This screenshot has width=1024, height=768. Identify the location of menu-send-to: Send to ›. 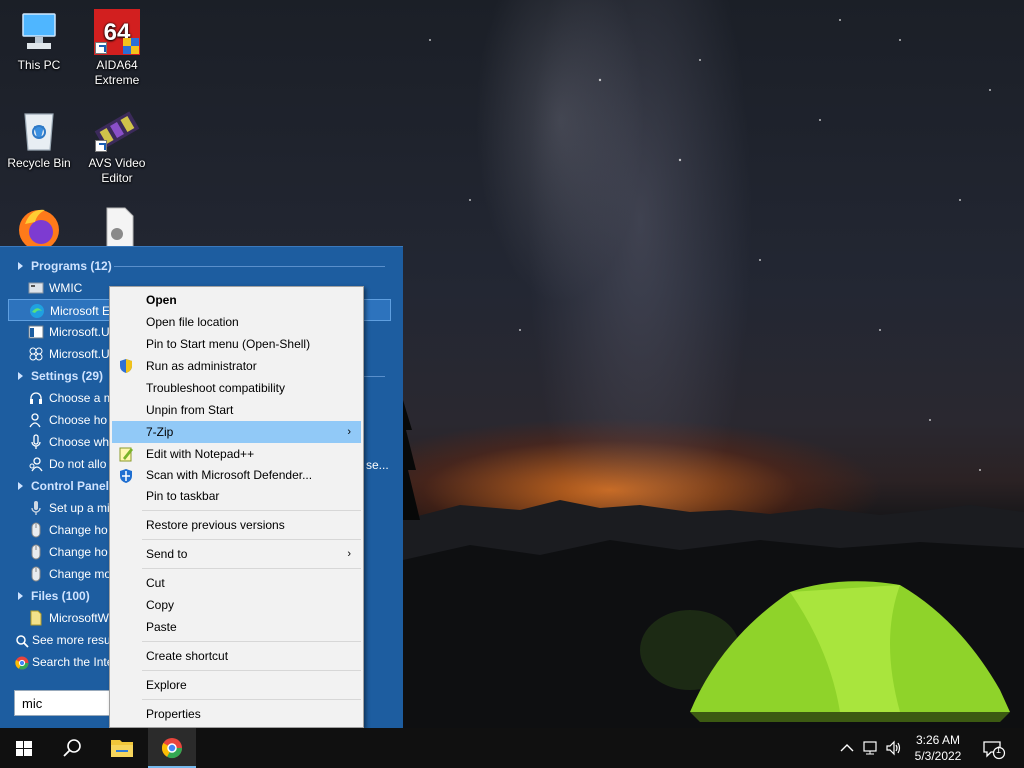
(236, 554).